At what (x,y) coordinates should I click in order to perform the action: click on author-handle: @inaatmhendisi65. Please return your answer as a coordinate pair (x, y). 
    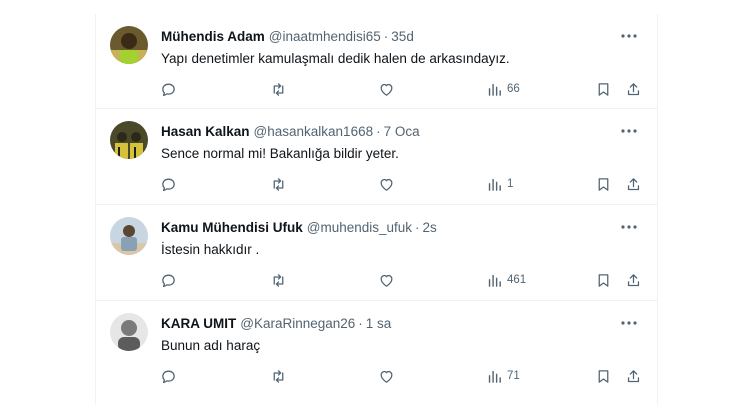
    Looking at the image, I should click on (325, 36).